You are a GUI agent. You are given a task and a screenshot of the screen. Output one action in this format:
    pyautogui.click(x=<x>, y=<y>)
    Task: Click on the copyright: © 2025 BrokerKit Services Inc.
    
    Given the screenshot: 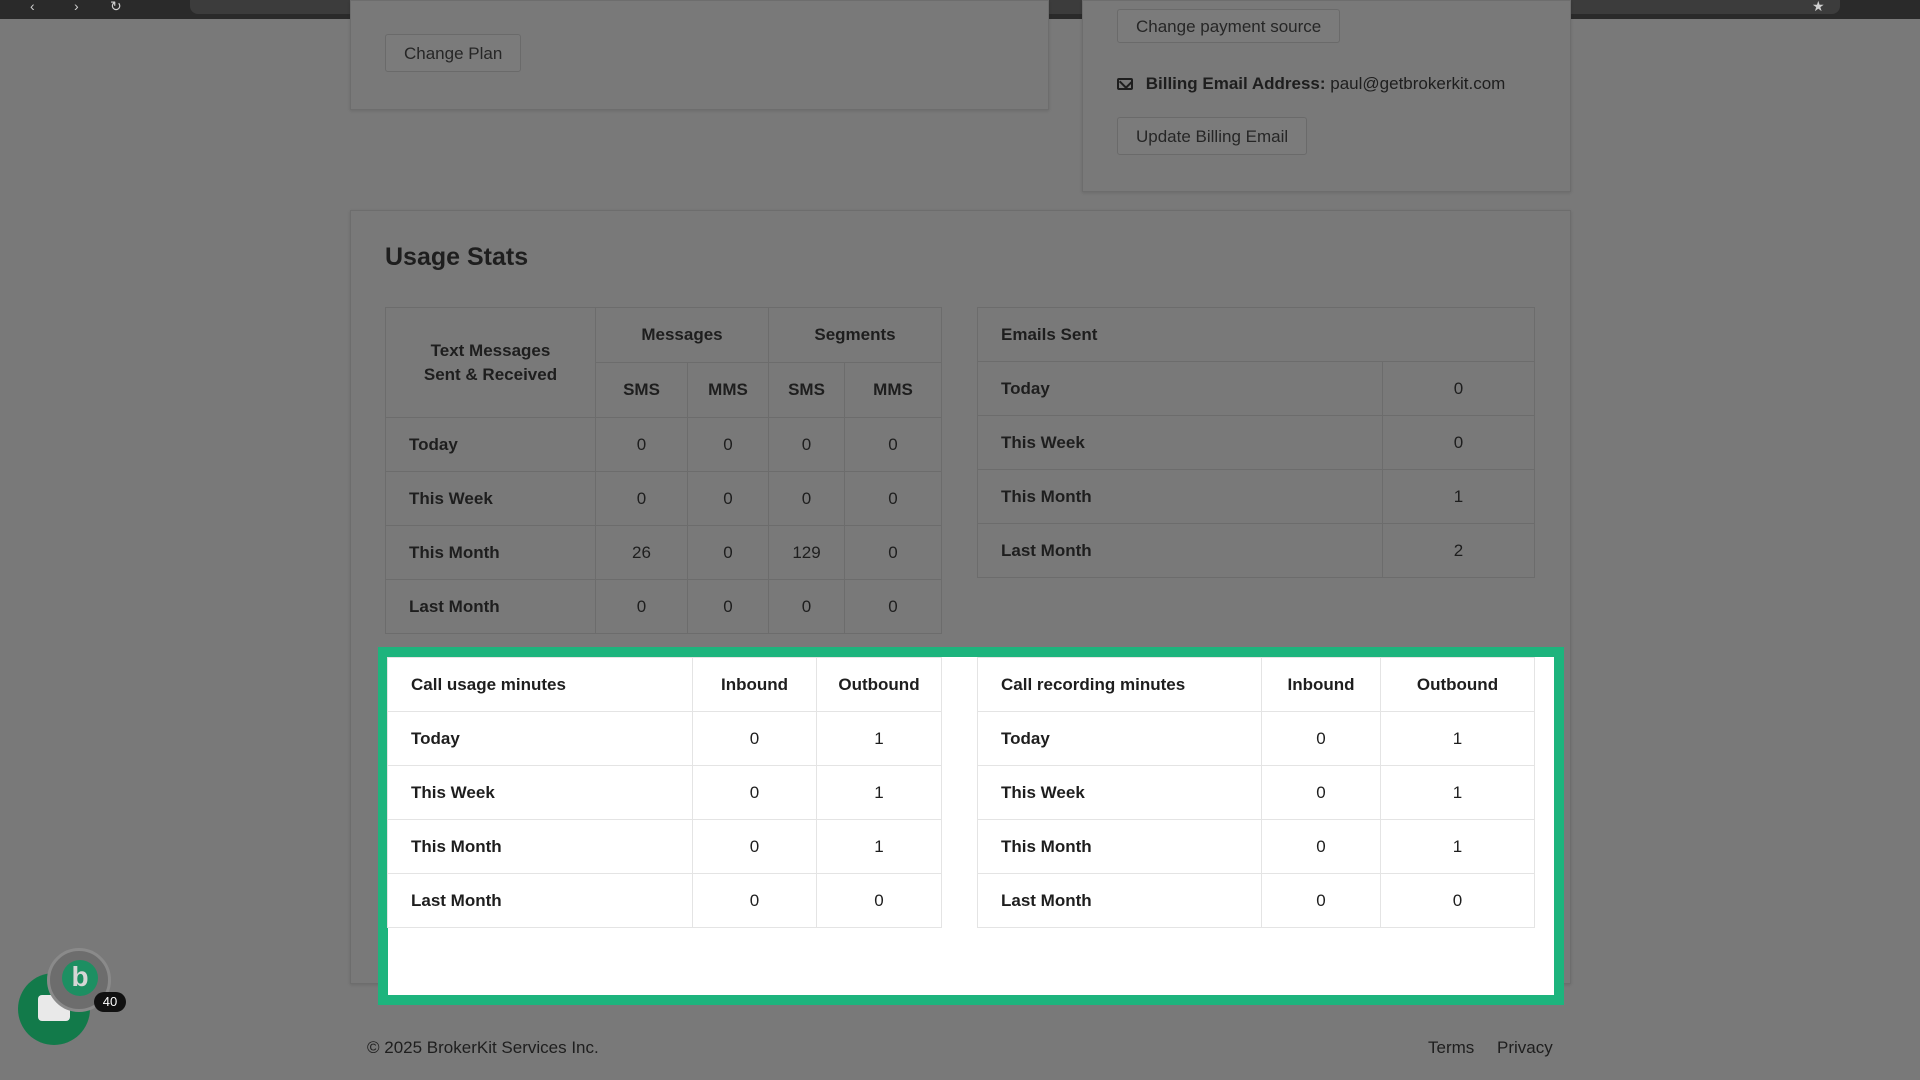 What is the action you would take?
    pyautogui.click(x=483, y=1047)
    